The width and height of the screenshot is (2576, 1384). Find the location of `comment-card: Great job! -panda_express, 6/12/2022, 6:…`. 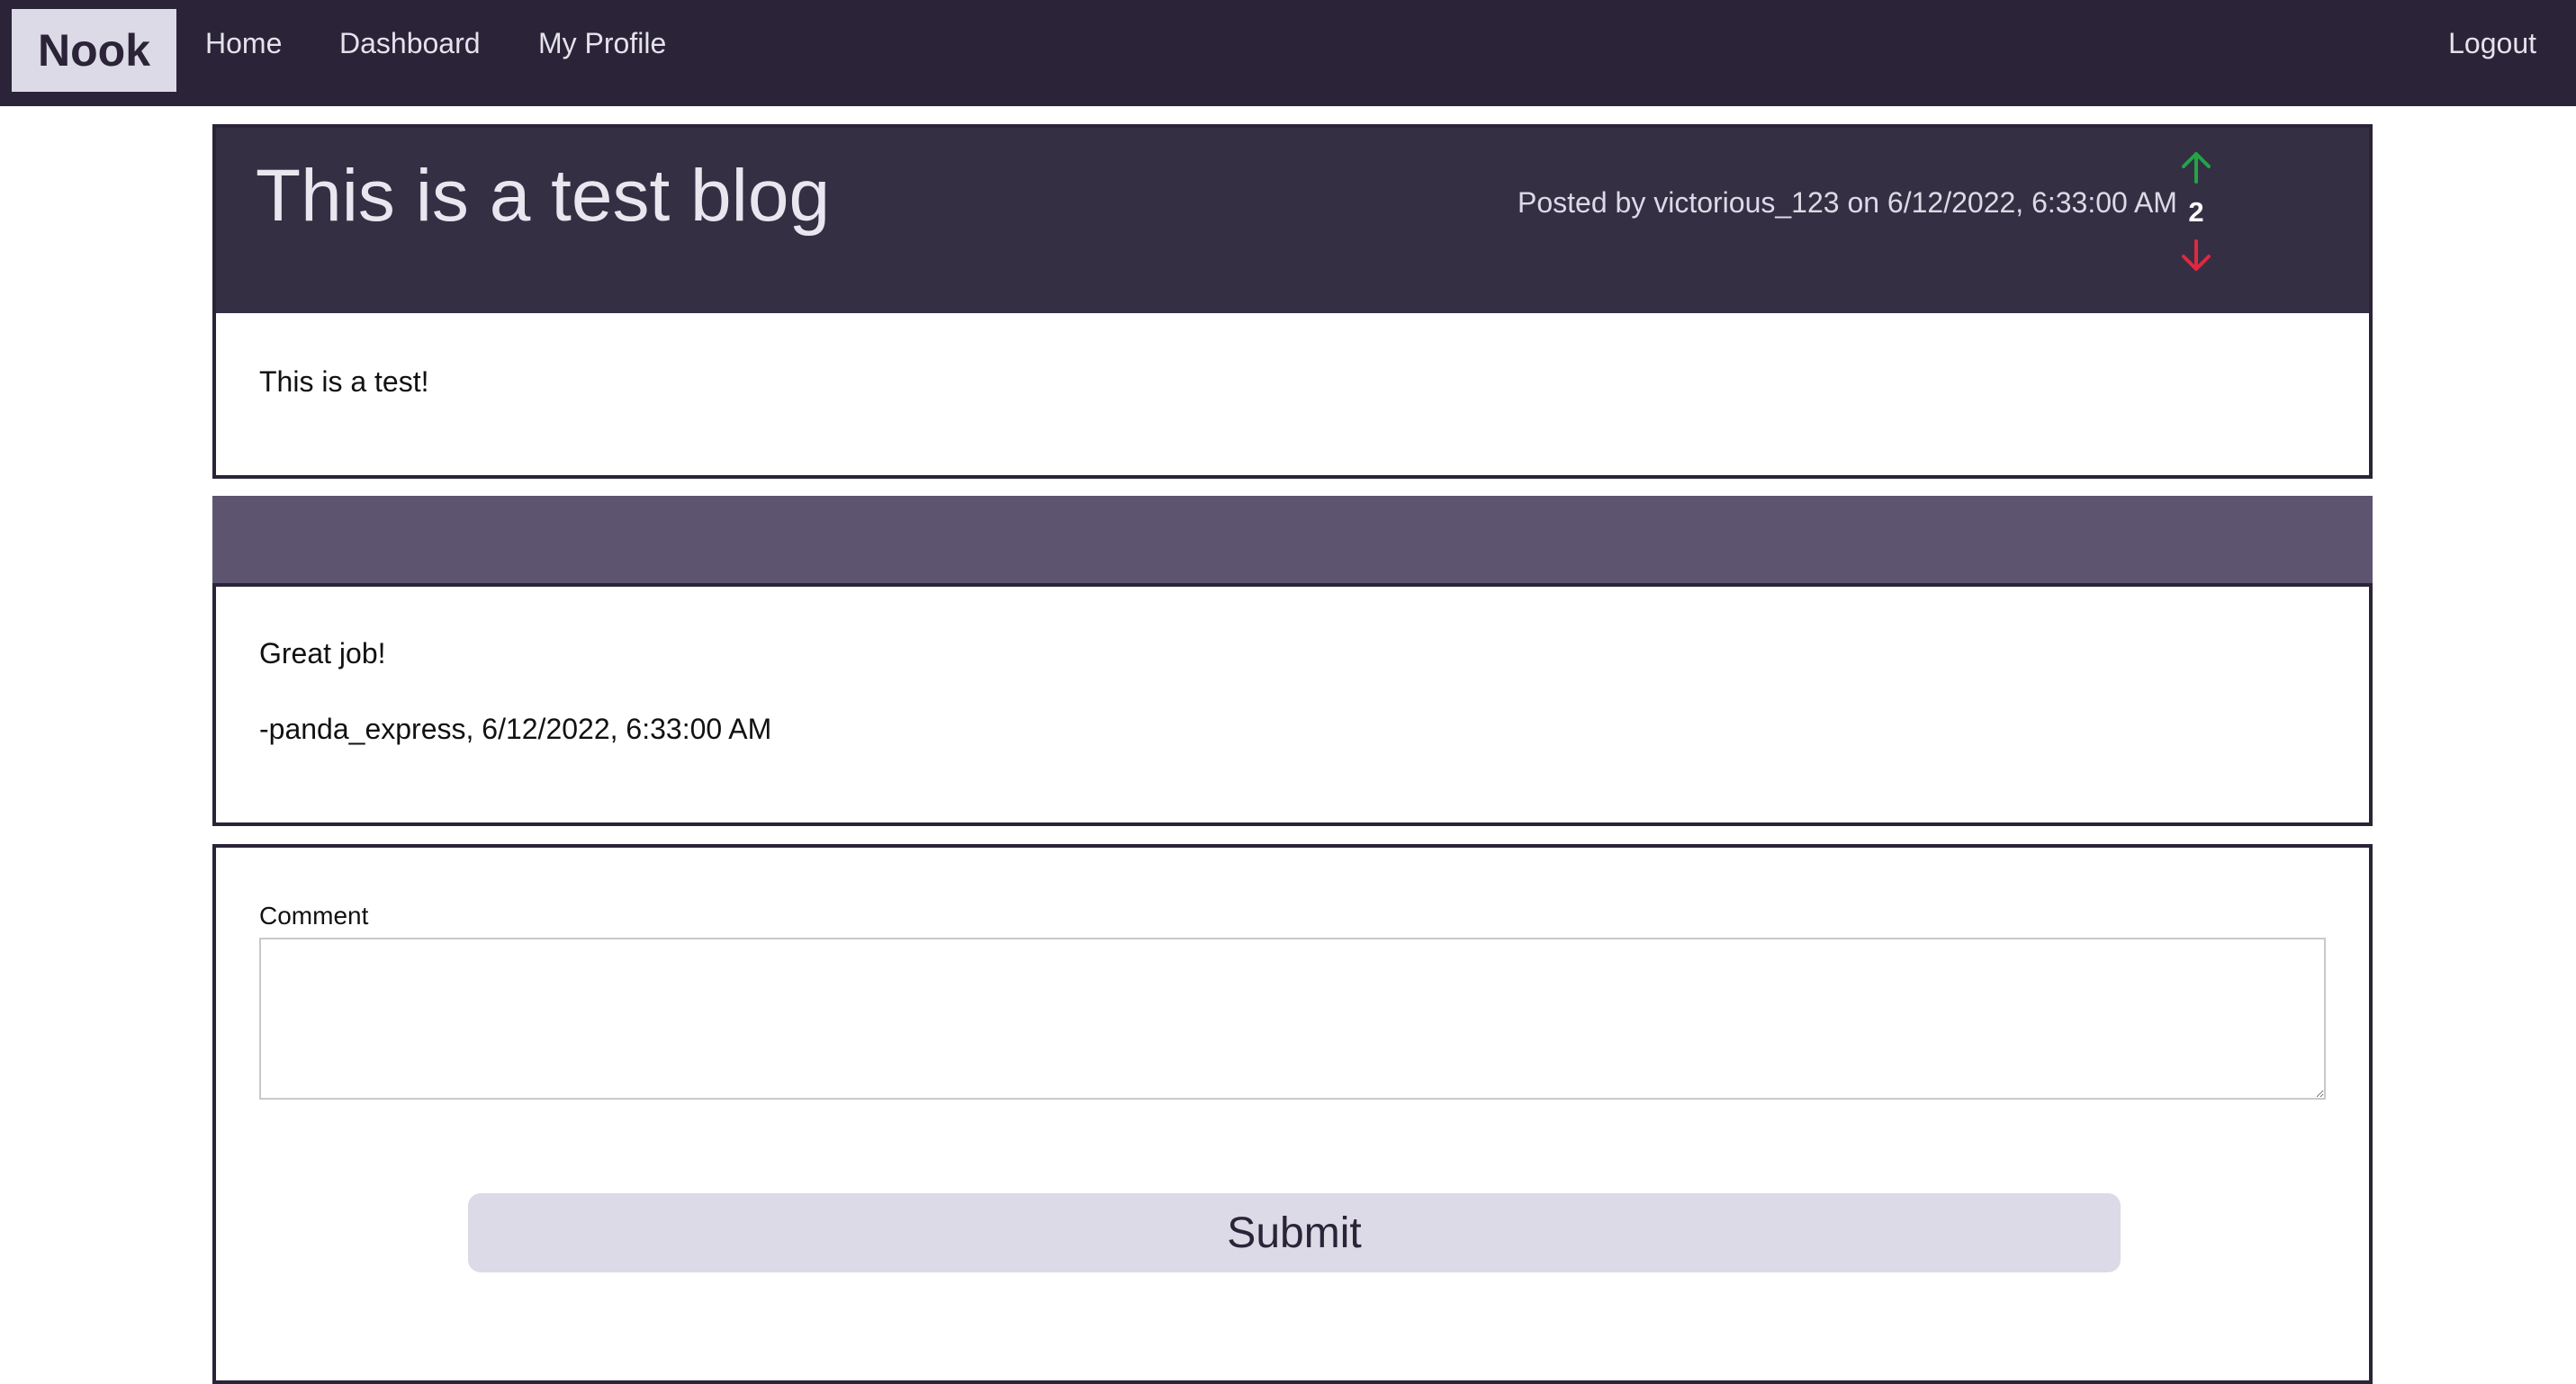

comment-card: Great job! -panda_express, 6/12/2022, 6:… is located at coordinates (1292, 705).